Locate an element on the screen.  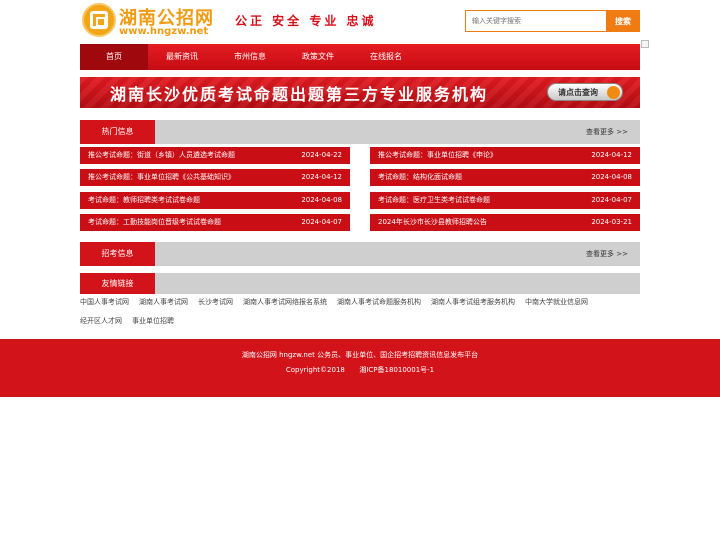
news-item: 推公考试命题：街道（乡镇）人员遴选考试命题 2024-04-22 is located at coordinates (215, 155).